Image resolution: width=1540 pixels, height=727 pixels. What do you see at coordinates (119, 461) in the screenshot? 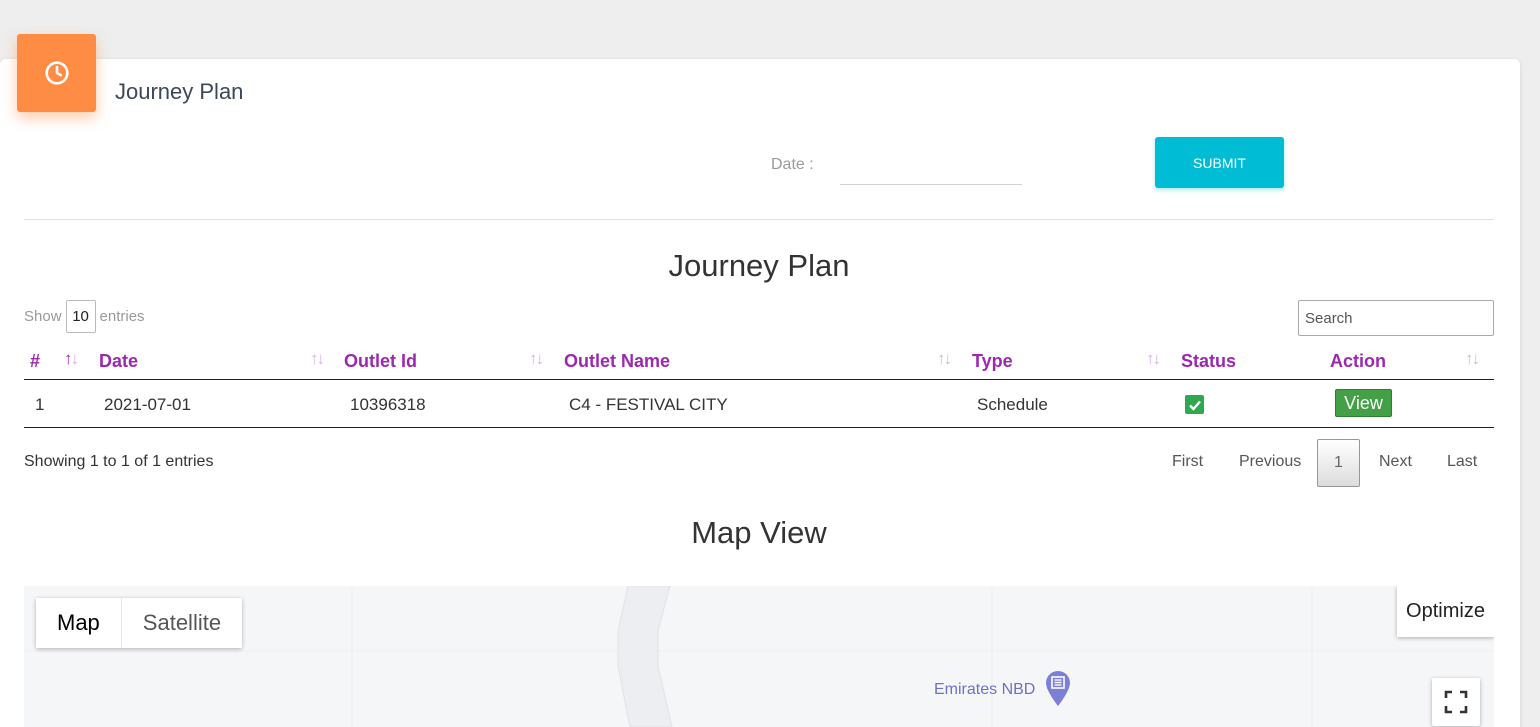
I see `table-info: Showing 1 to 1 of 1 entries` at bounding box center [119, 461].